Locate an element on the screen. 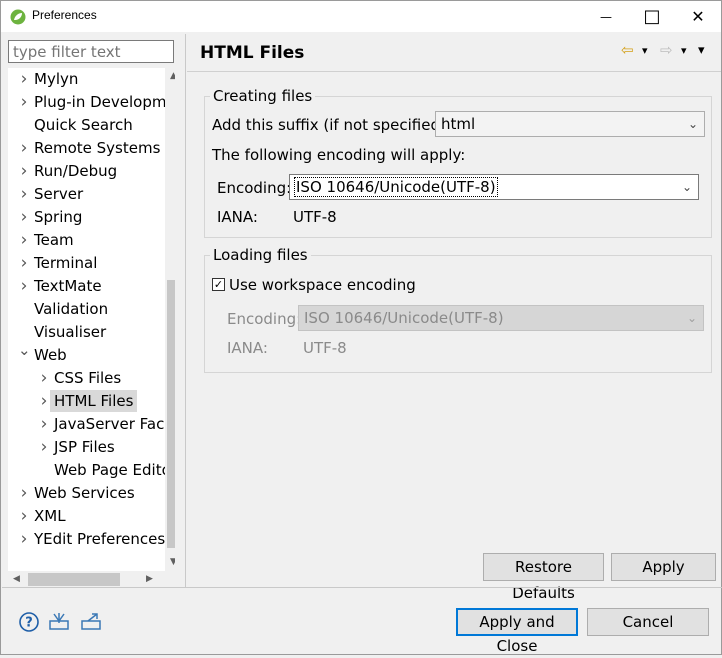 The height and width of the screenshot is (658, 722). forward-arrow-icon: ⇨ is located at coordinates (666, 50).